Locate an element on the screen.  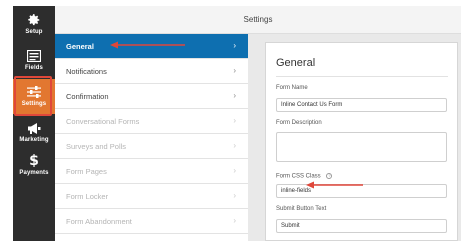
nav-fields: Fields is located at coordinates (34, 63).